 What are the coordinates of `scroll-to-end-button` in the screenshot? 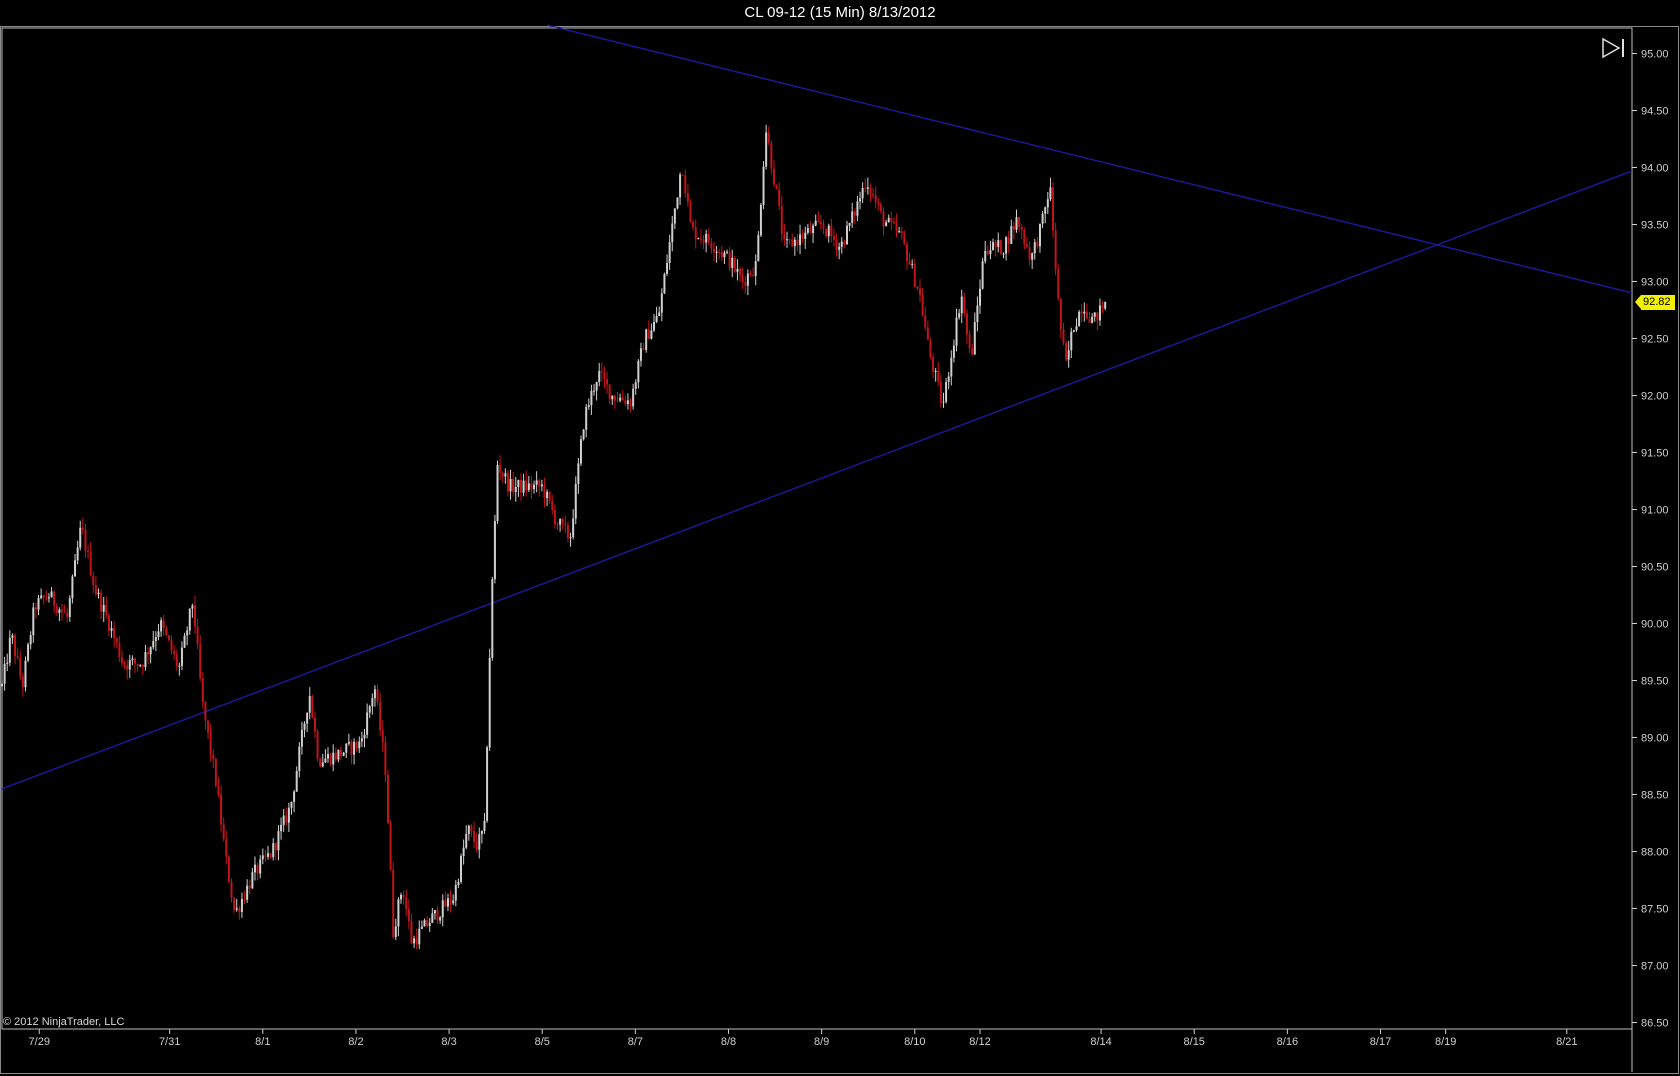 It's located at (1614, 48).